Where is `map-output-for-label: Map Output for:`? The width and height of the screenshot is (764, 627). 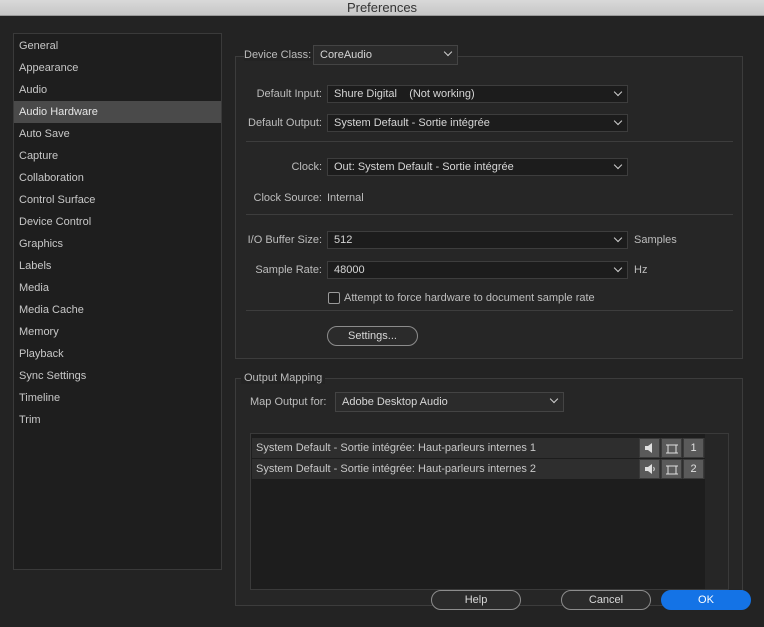 map-output-for-label: Map Output for: is located at coordinates (288, 402).